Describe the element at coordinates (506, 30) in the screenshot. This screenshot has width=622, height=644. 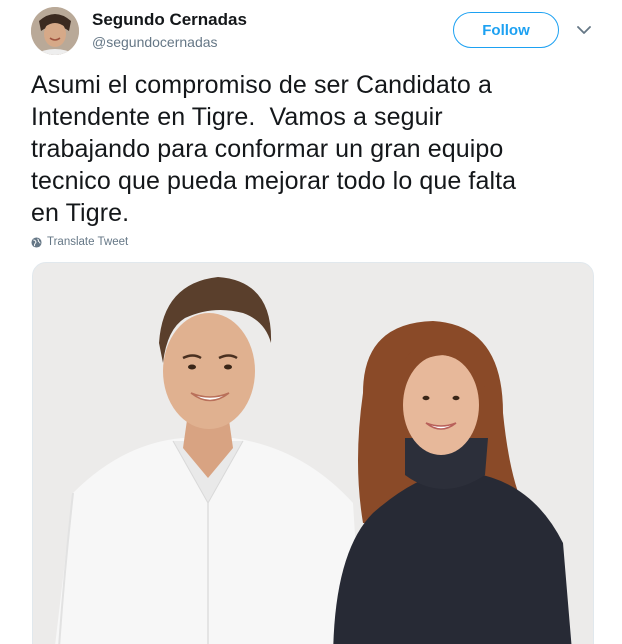
I see `follow-button: Follow` at that location.